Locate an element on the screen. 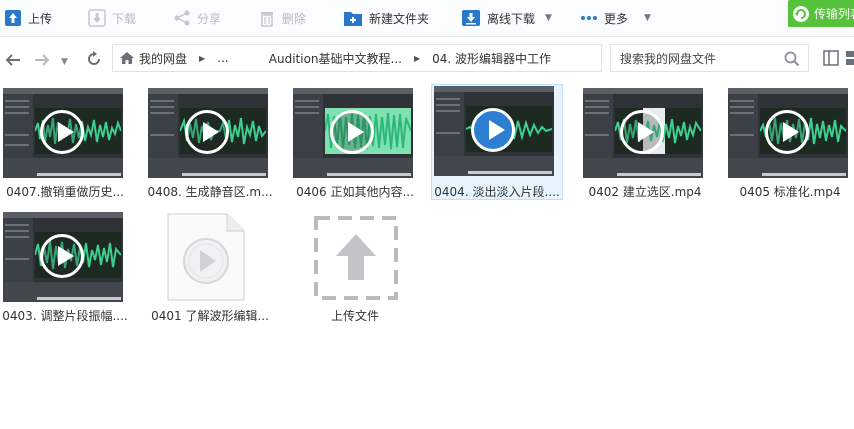  download-label: 下载 is located at coordinates (124, 18).